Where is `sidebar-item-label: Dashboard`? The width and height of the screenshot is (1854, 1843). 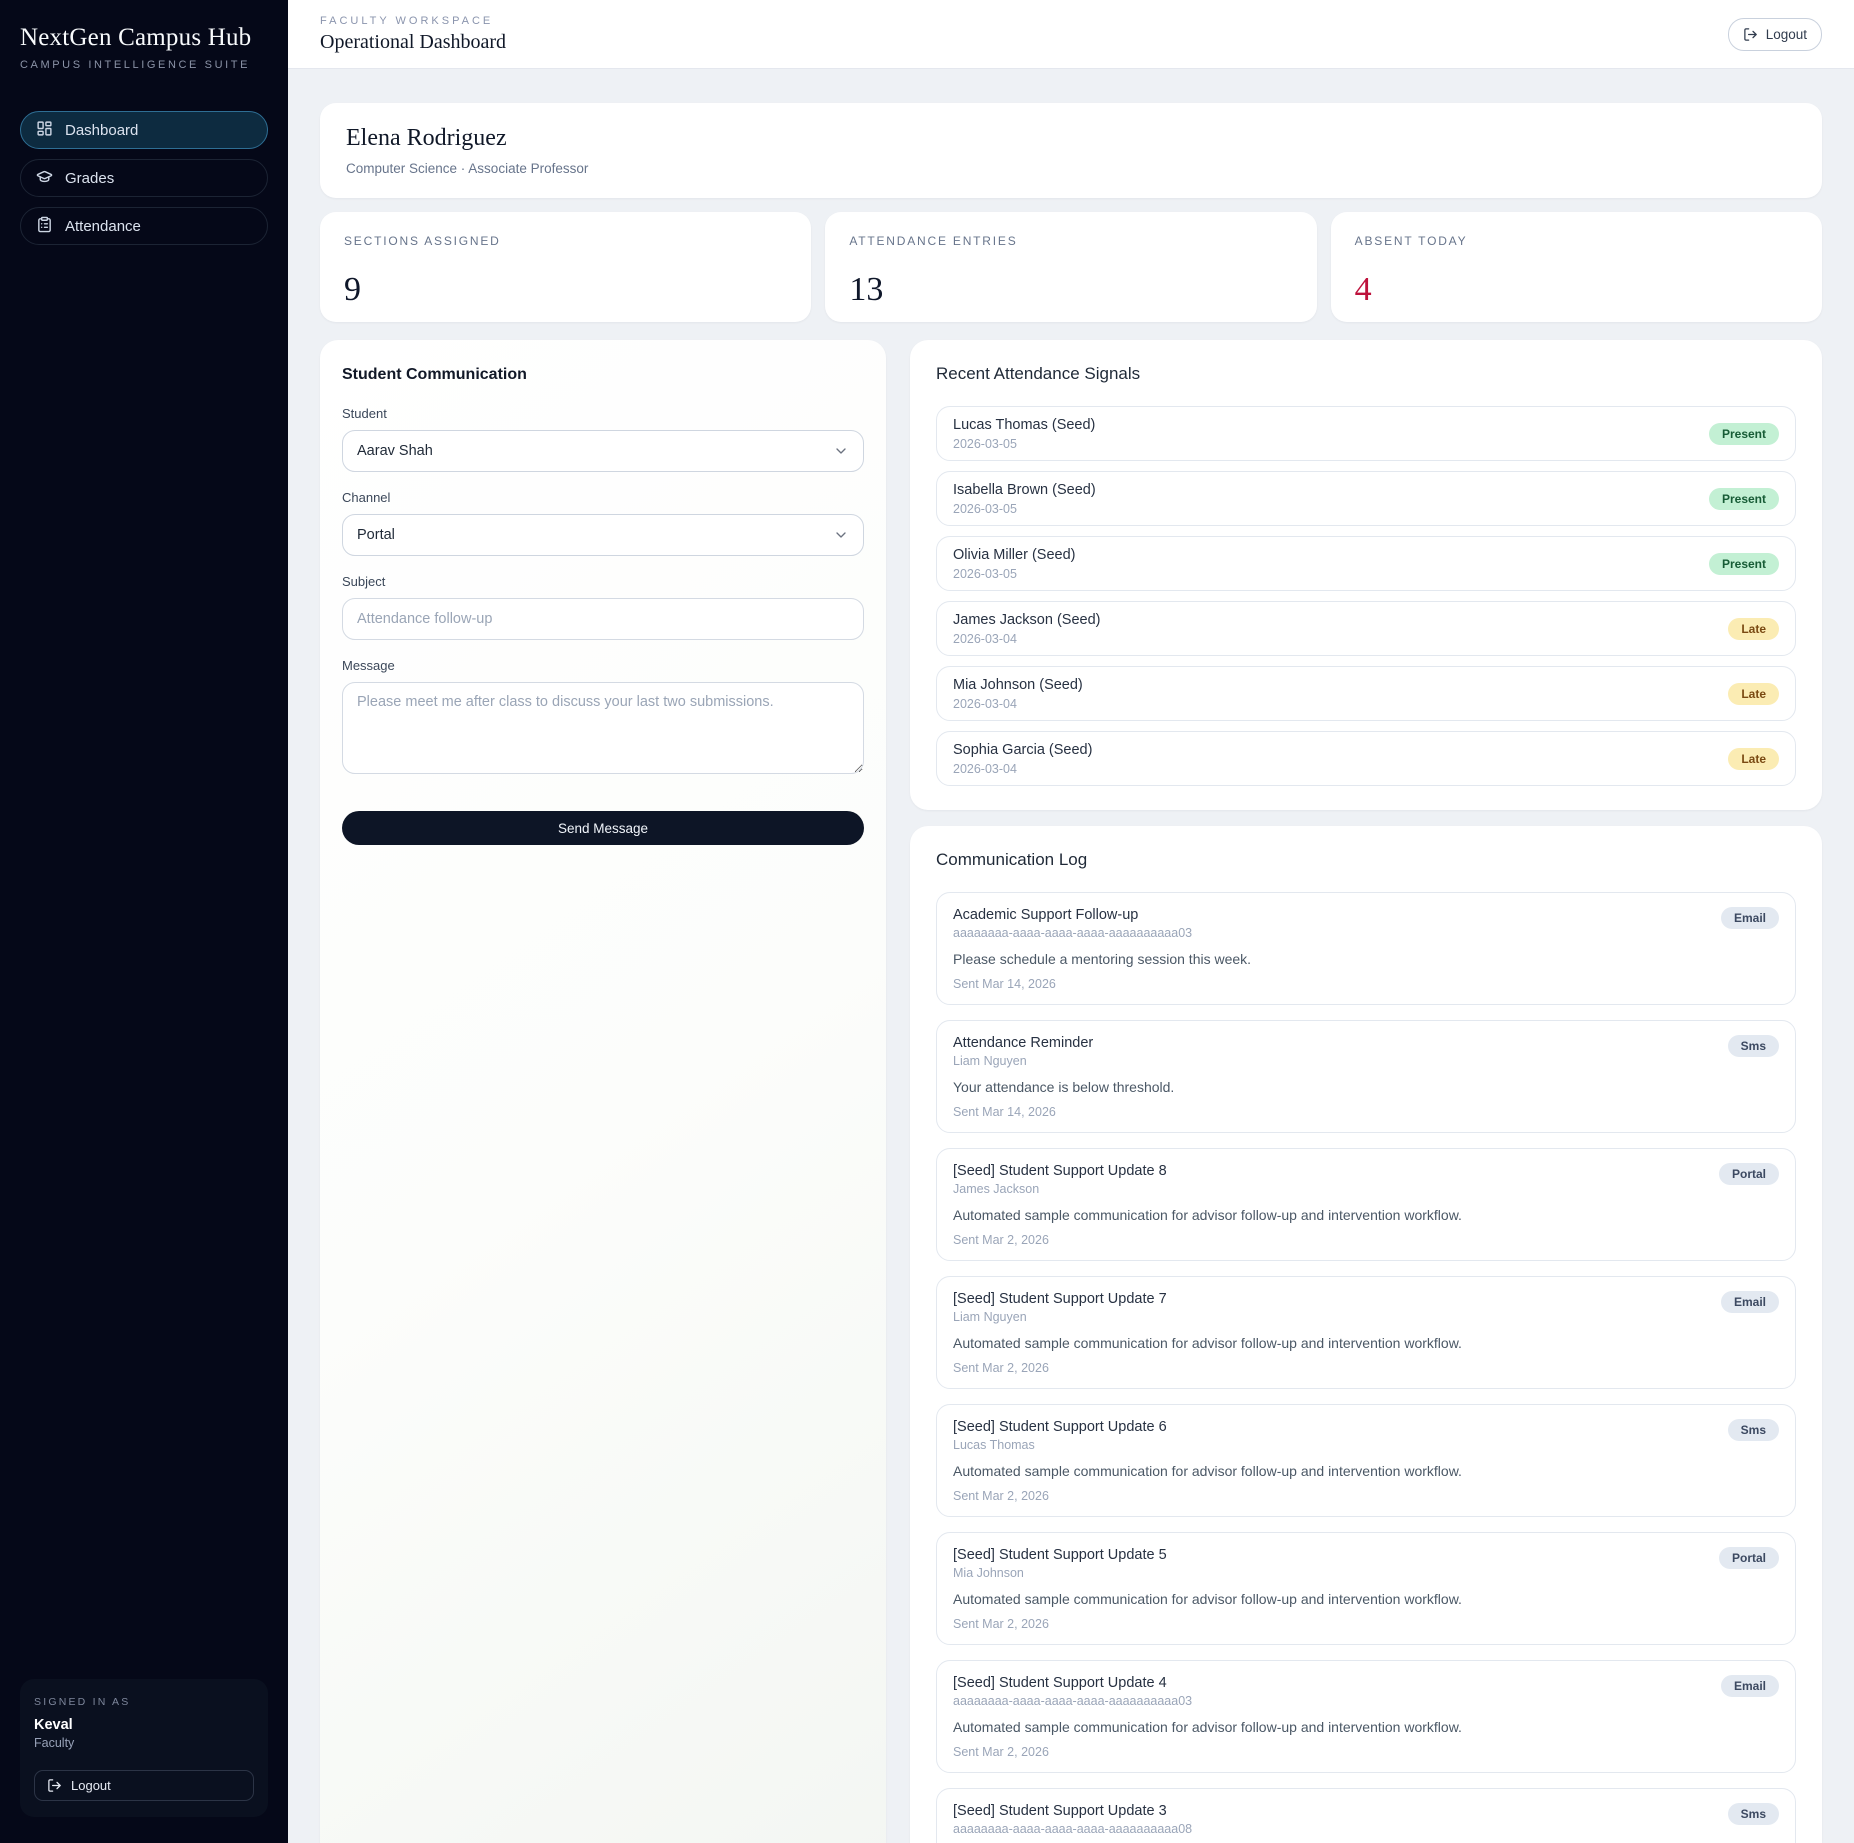
sidebar-item-label: Dashboard is located at coordinates (102, 130).